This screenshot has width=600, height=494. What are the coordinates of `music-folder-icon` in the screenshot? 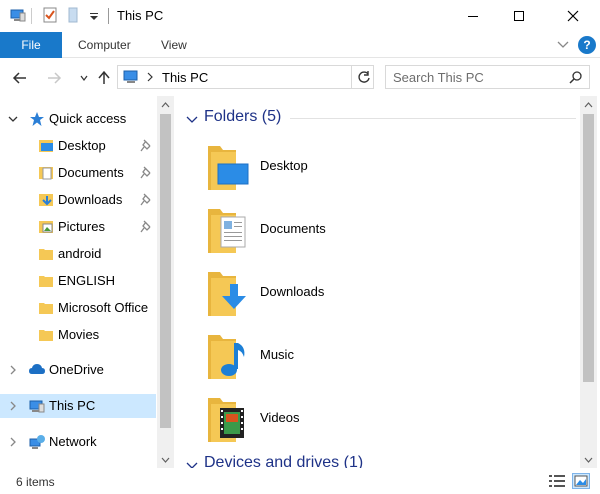 It's located at (230, 357).